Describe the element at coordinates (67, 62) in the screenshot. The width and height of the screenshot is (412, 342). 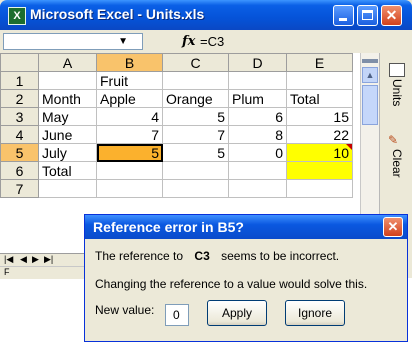
I see `column-header-a: A` at that location.